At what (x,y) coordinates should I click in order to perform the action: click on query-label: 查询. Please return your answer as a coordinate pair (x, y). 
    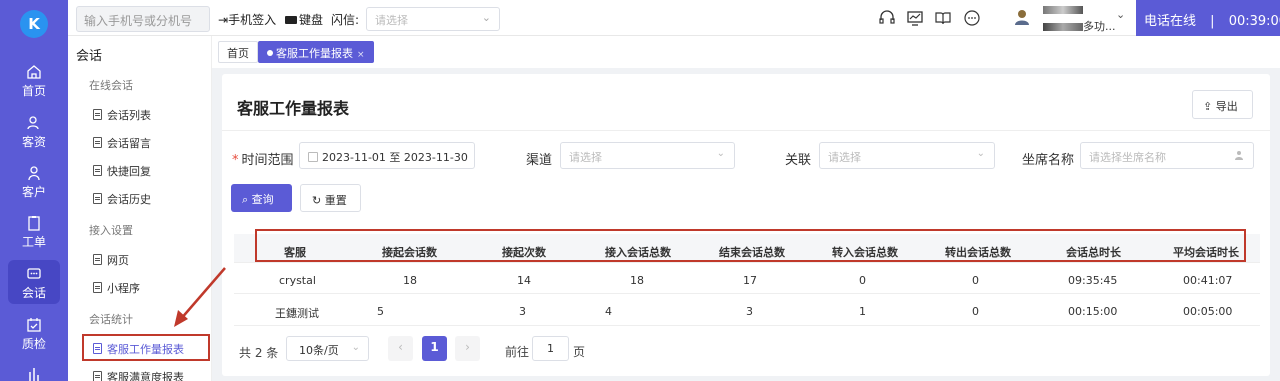
    Looking at the image, I should click on (262, 199).